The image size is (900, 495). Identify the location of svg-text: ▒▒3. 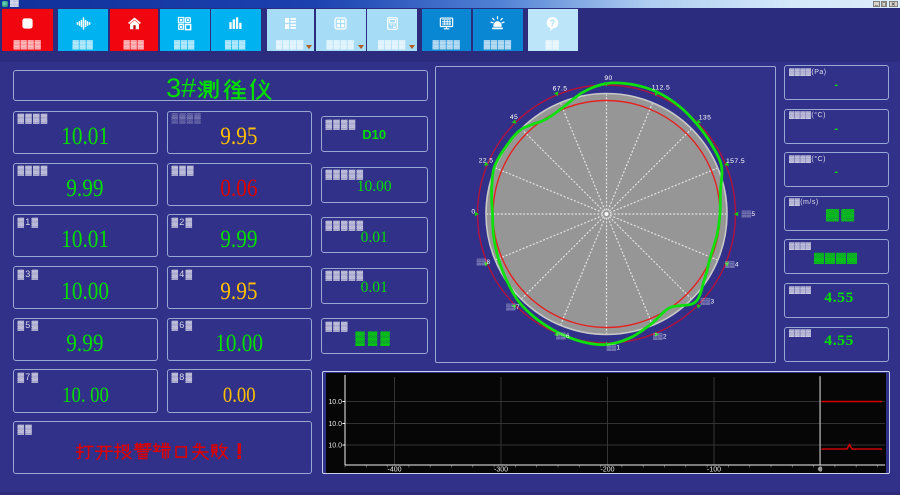
(708, 302).